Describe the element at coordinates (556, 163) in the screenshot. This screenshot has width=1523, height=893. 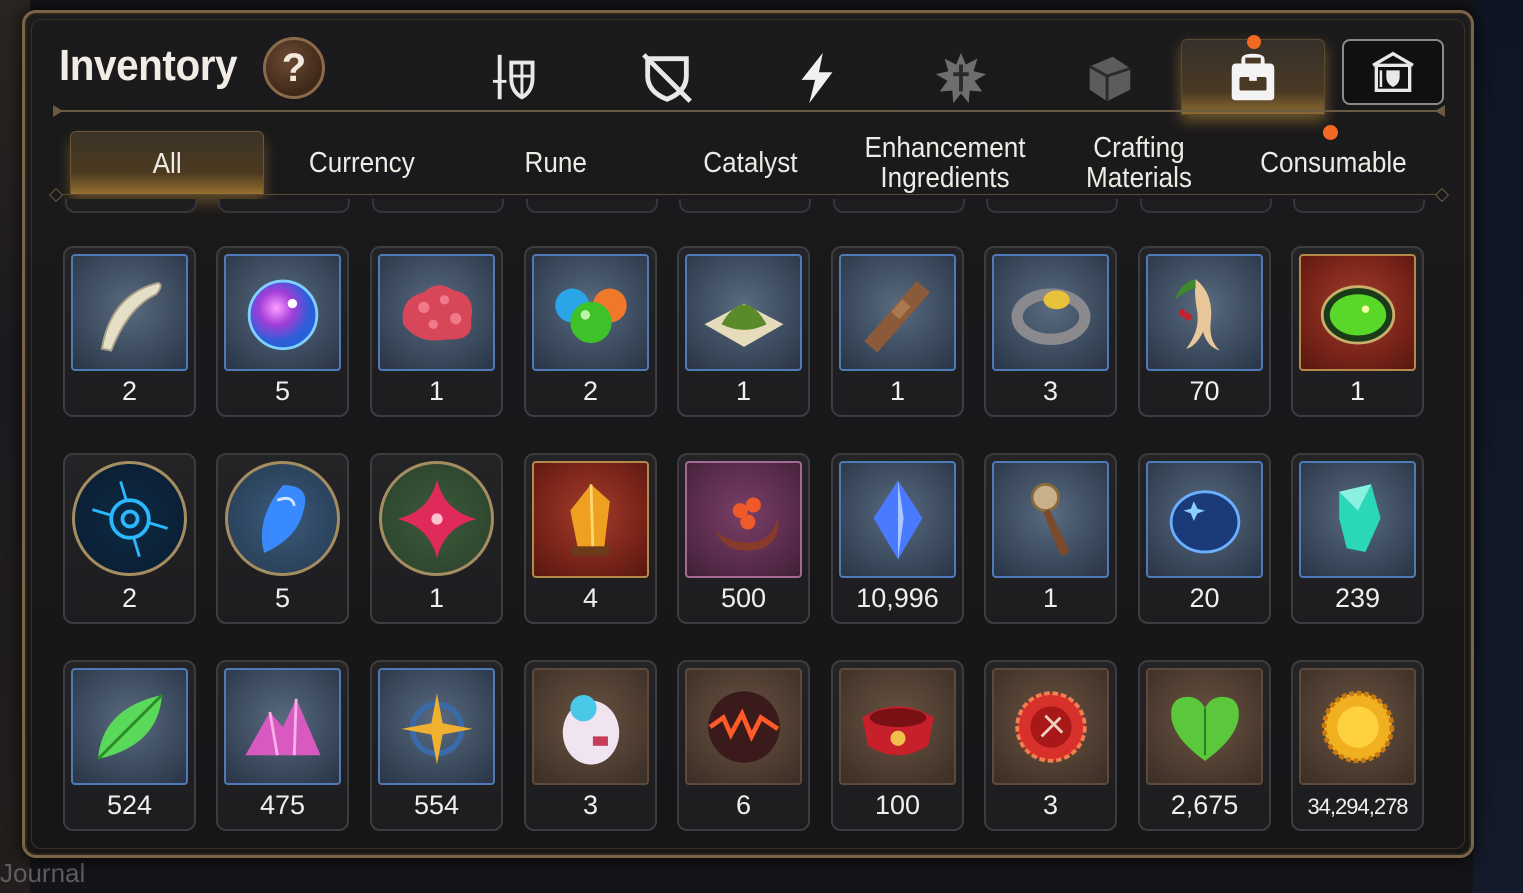
I see `tab-rune: Rune` at that location.